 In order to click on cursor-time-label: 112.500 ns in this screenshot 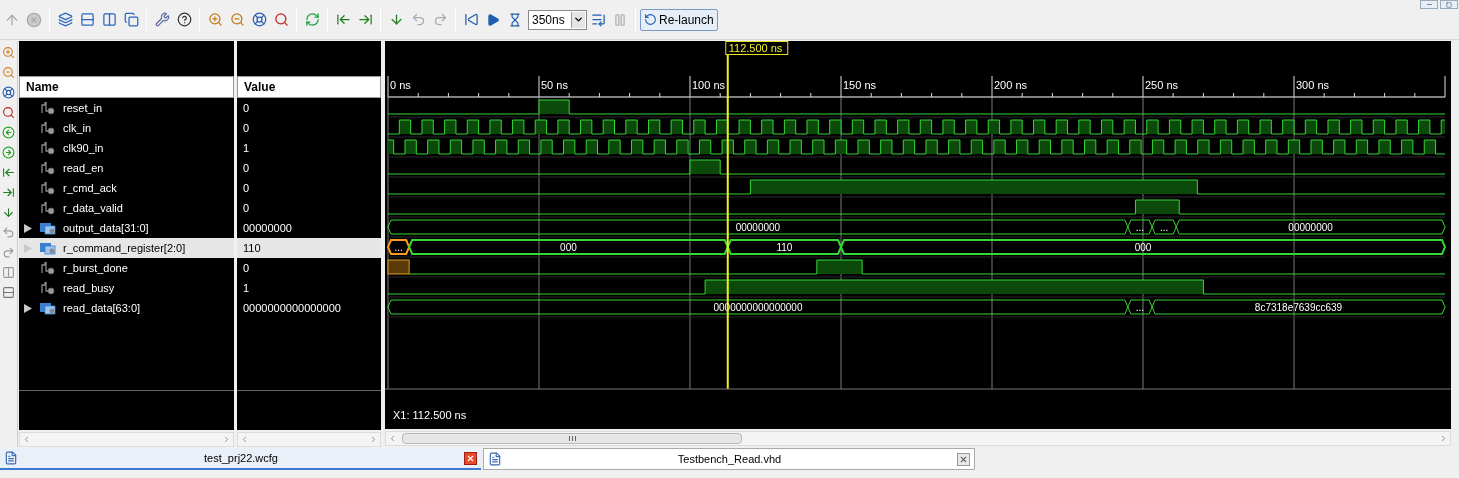, I will do `click(757, 48)`.